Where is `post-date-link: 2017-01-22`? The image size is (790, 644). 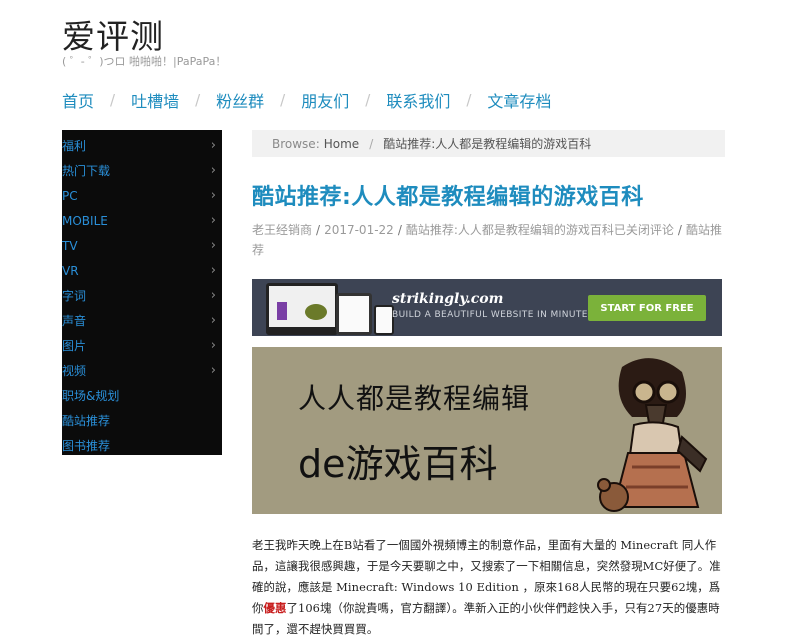
post-date-link: 2017-01-22 is located at coordinates (359, 230).